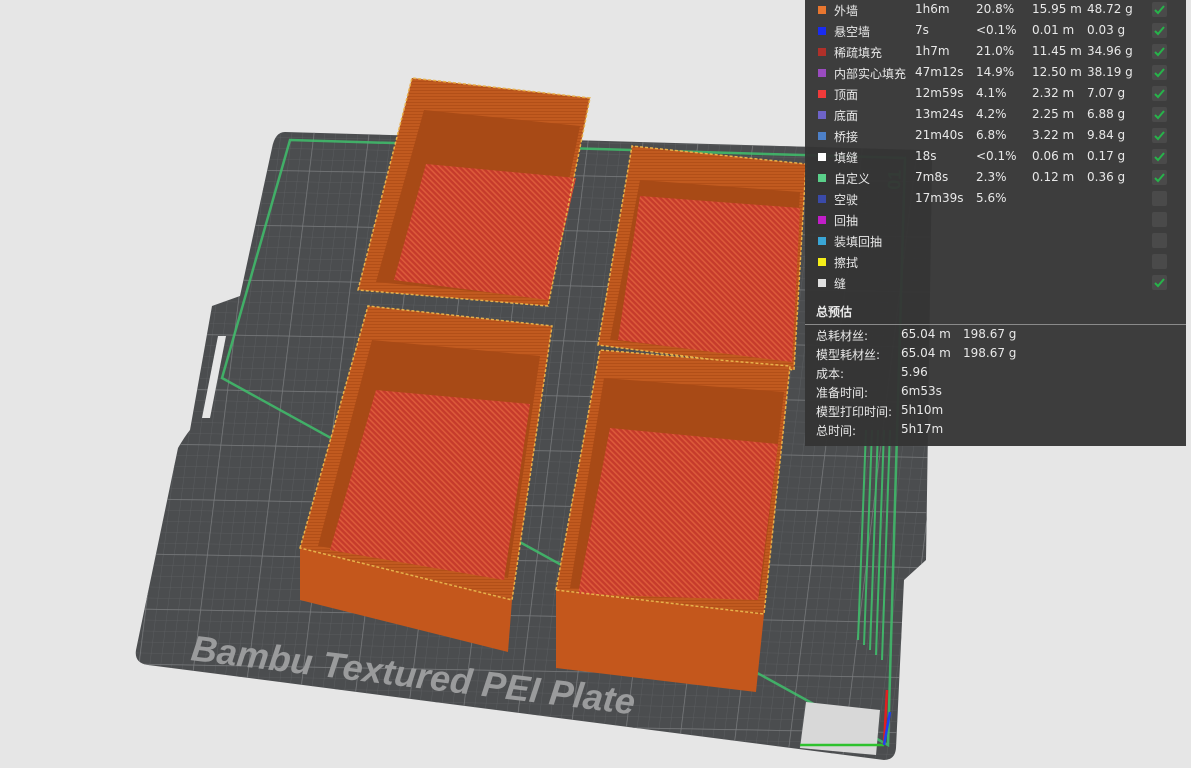 The width and height of the screenshot is (1191, 768). Describe the element at coordinates (702, 258) in the screenshot. I see `model-box-top-right` at that location.